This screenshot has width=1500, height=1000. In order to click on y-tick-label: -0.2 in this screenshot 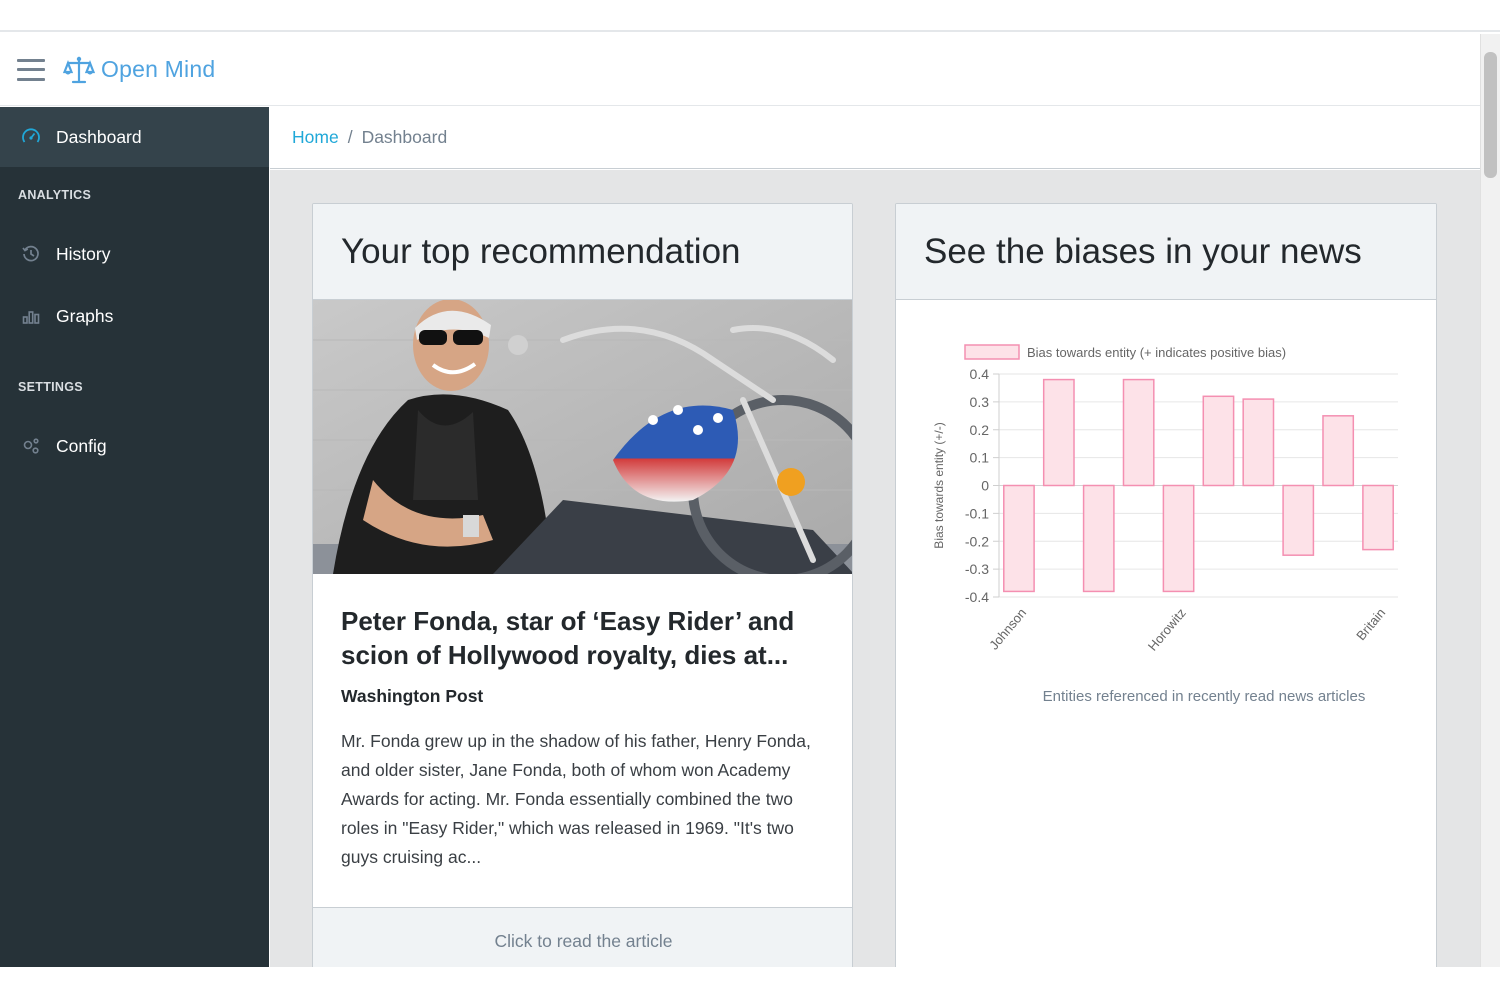, I will do `click(977, 541)`.